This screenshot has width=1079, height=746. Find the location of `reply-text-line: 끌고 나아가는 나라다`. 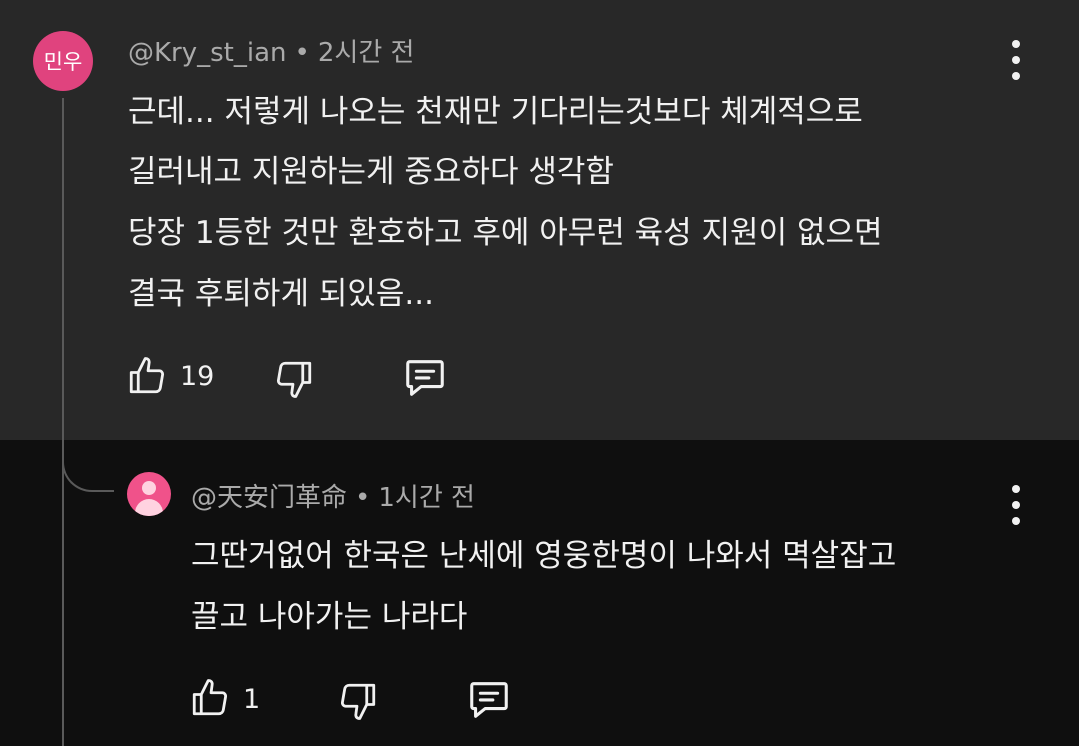

reply-text-line: 끌고 나아가는 나라다 is located at coordinates (329, 617).